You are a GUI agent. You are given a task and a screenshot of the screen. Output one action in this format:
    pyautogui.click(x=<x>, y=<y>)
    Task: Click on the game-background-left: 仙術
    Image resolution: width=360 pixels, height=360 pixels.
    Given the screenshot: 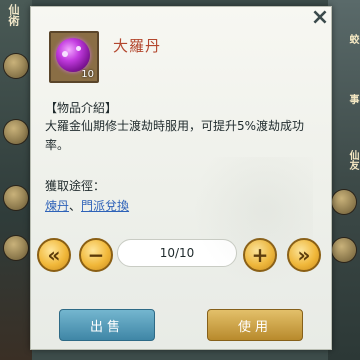 What is the action you would take?
    pyautogui.click(x=16, y=180)
    